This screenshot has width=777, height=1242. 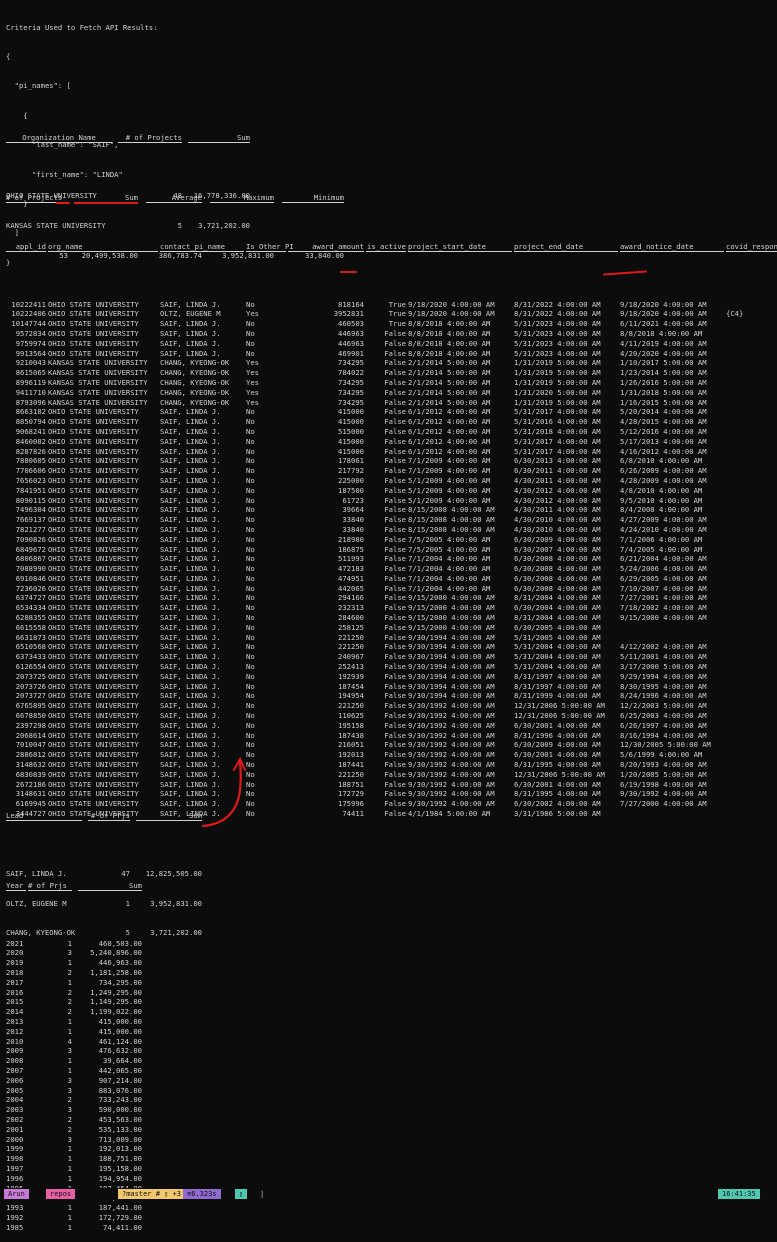 What do you see at coordinates (351, 774) in the screenshot?
I see `cell-award-amount: 221250` at bounding box center [351, 774].